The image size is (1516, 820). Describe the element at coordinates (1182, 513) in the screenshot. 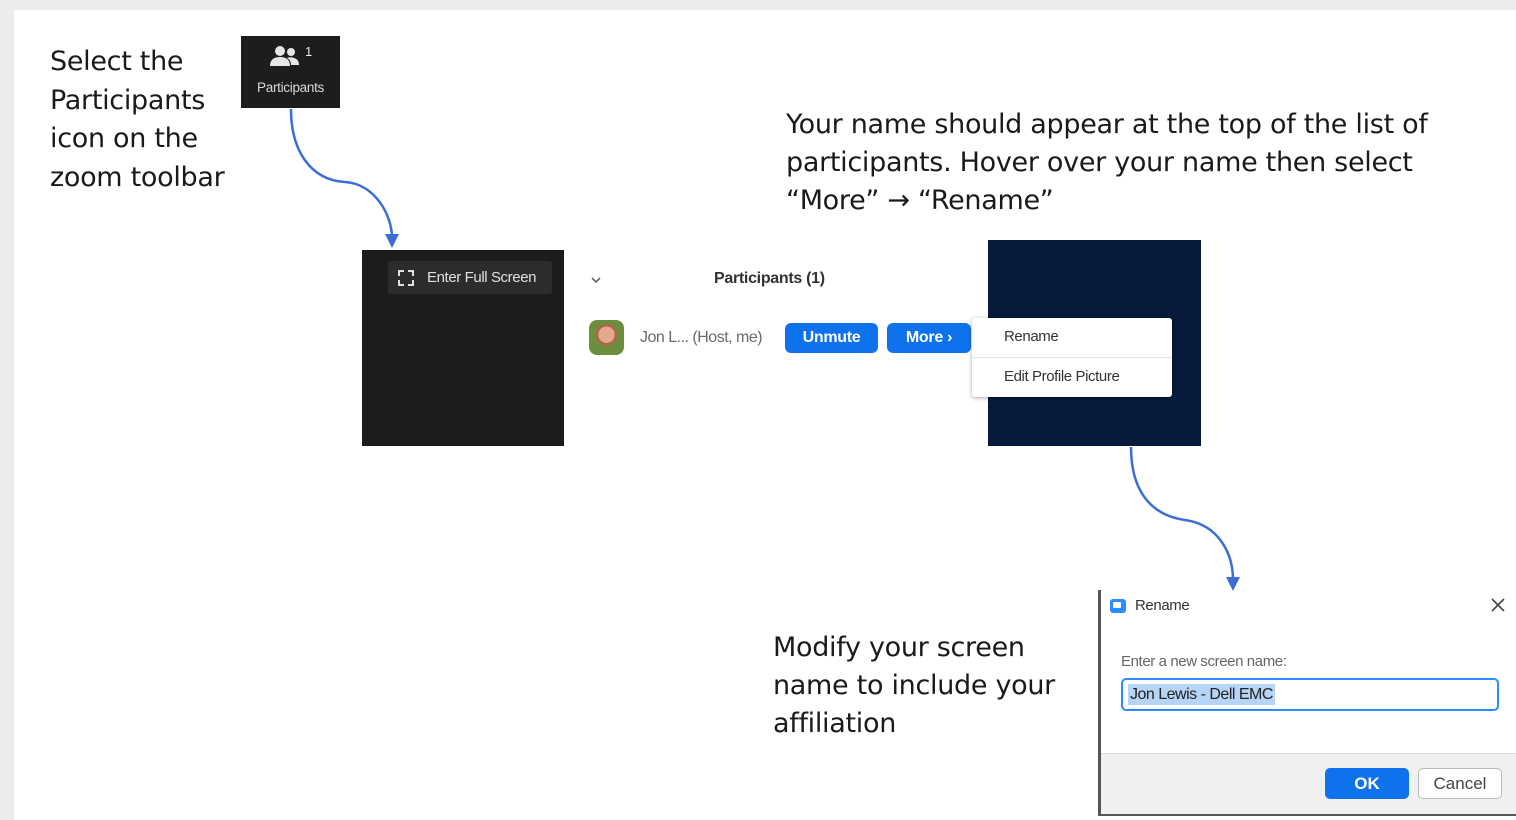

I see `arrow-menu-to-dialog` at that location.